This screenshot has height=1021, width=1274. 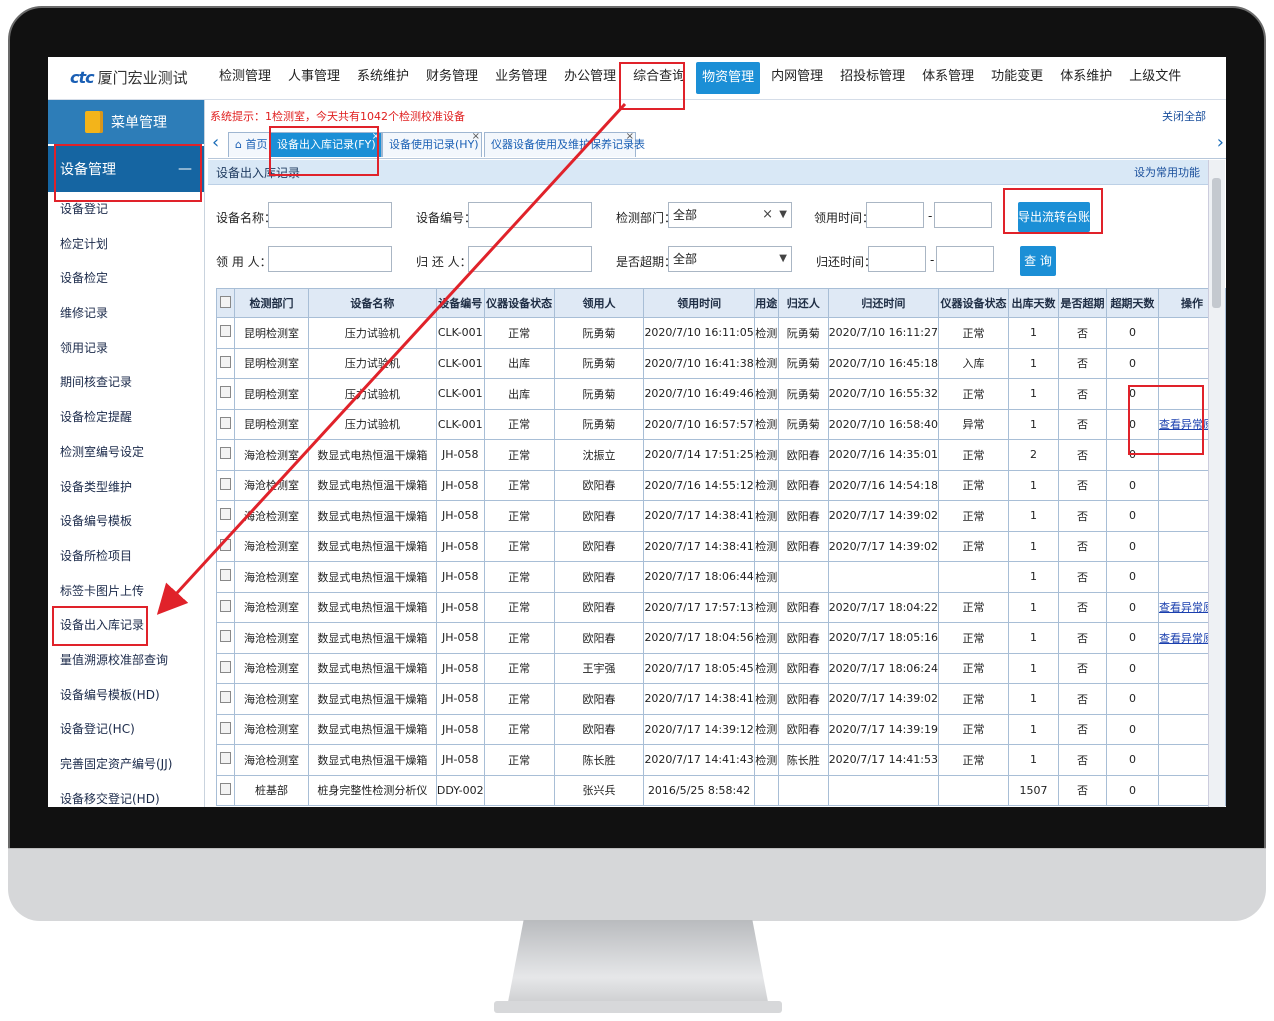 I want to click on returner-input, so click(x=530, y=259).